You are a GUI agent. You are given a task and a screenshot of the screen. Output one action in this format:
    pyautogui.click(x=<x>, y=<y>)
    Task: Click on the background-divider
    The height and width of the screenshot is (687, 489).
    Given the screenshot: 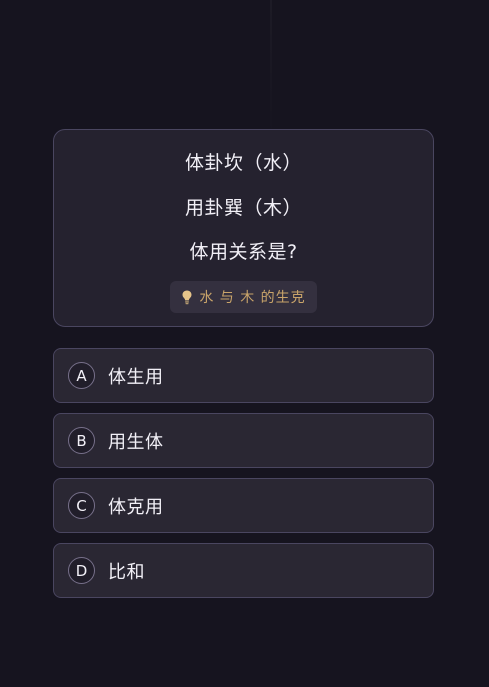 What is the action you would take?
    pyautogui.click(x=271, y=70)
    